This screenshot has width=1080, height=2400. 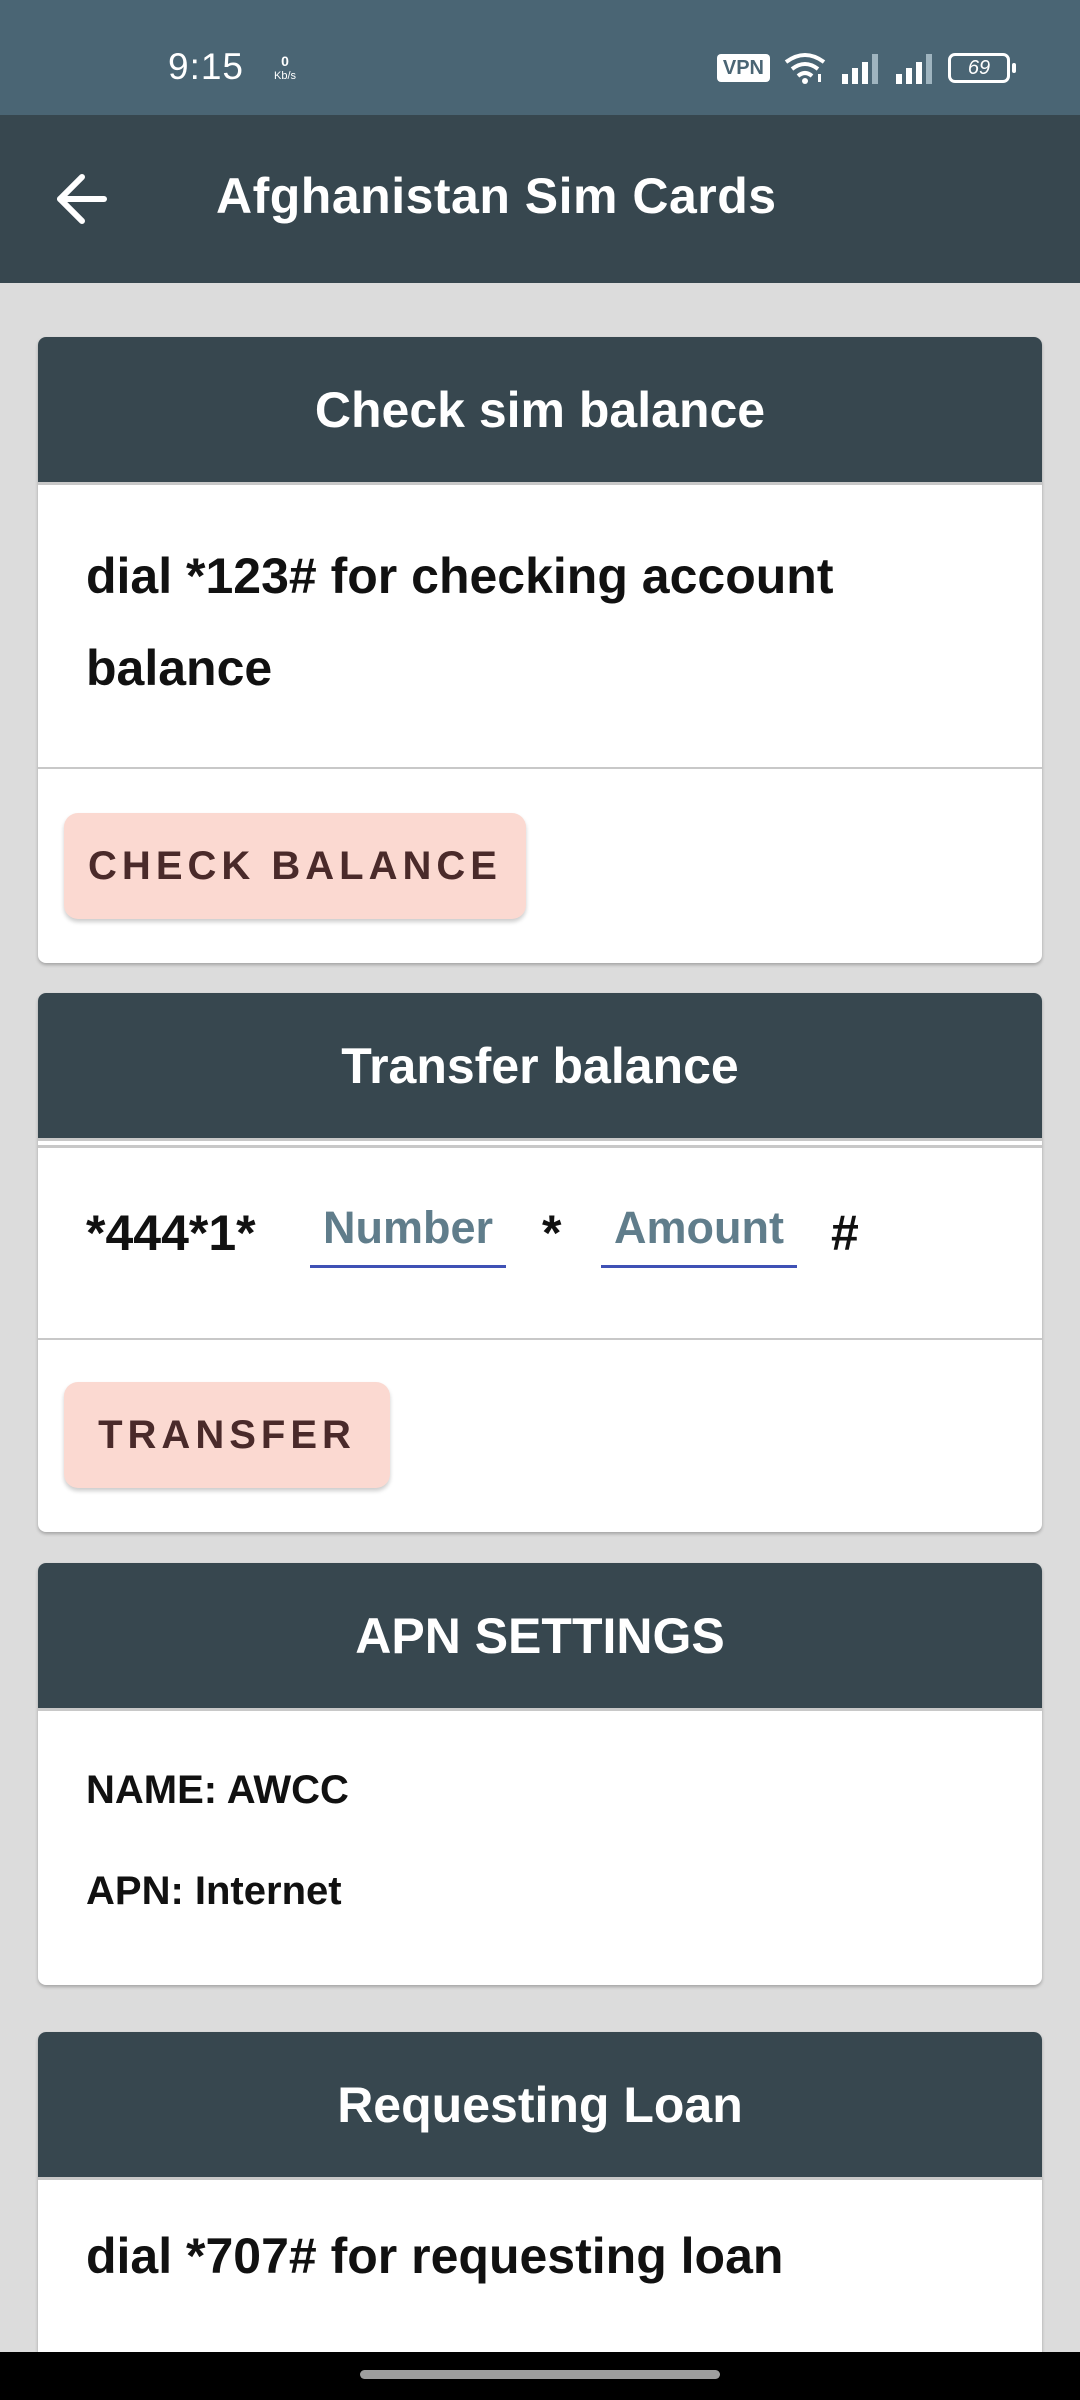 I want to click on app-bar: Afghanistan Sim Cards, so click(x=540, y=199).